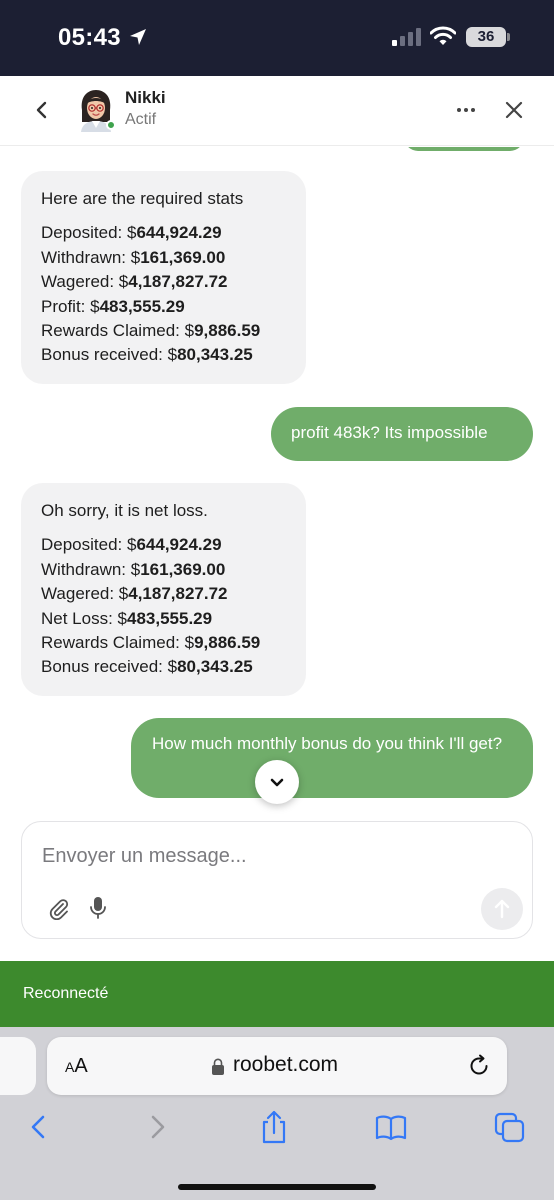 The image size is (554, 1200). What do you see at coordinates (262, 856) in the screenshot?
I see `message-input` at bounding box center [262, 856].